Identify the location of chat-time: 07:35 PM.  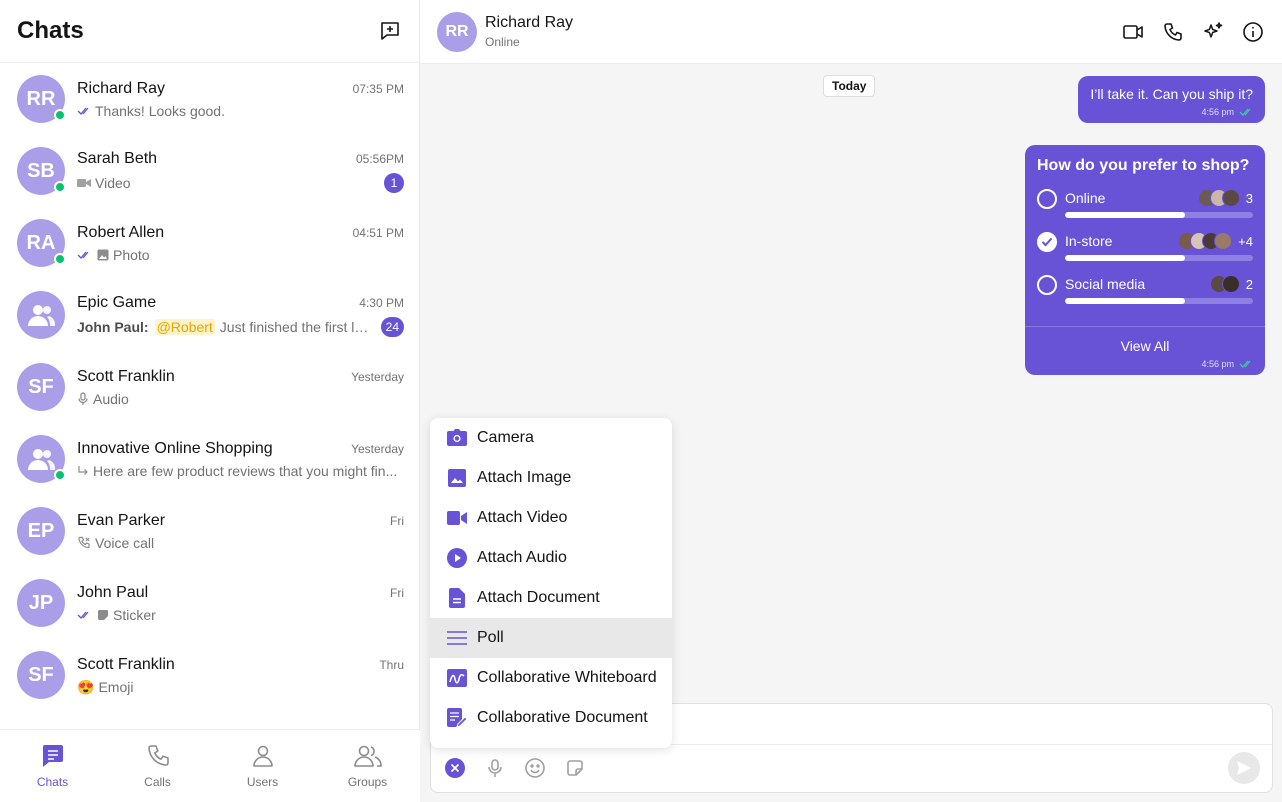
(378, 88).